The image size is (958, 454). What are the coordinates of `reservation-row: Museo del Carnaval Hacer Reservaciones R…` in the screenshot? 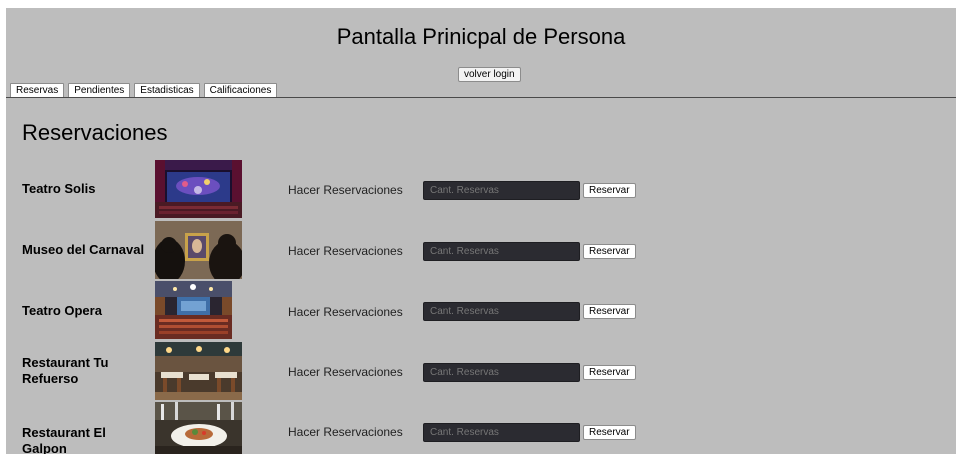 It's located at (481, 251).